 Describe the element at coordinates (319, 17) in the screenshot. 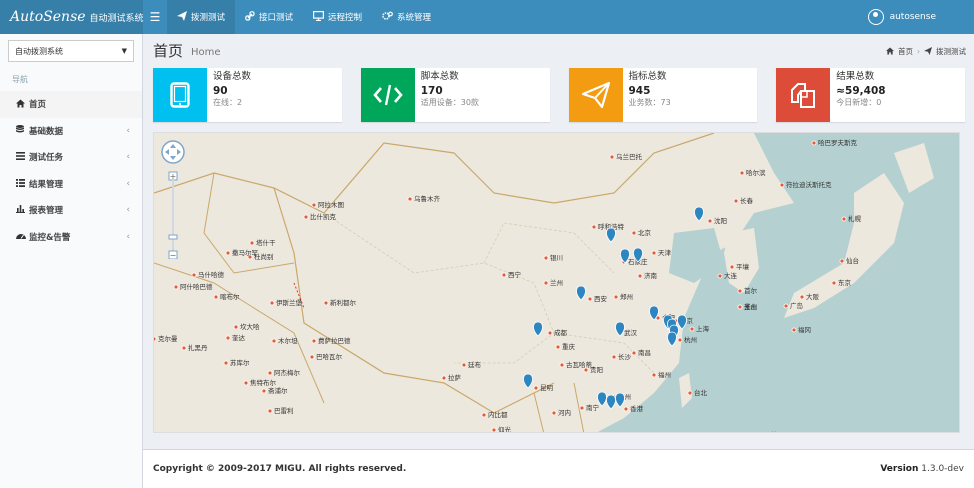

I see `monitor-icon` at that location.